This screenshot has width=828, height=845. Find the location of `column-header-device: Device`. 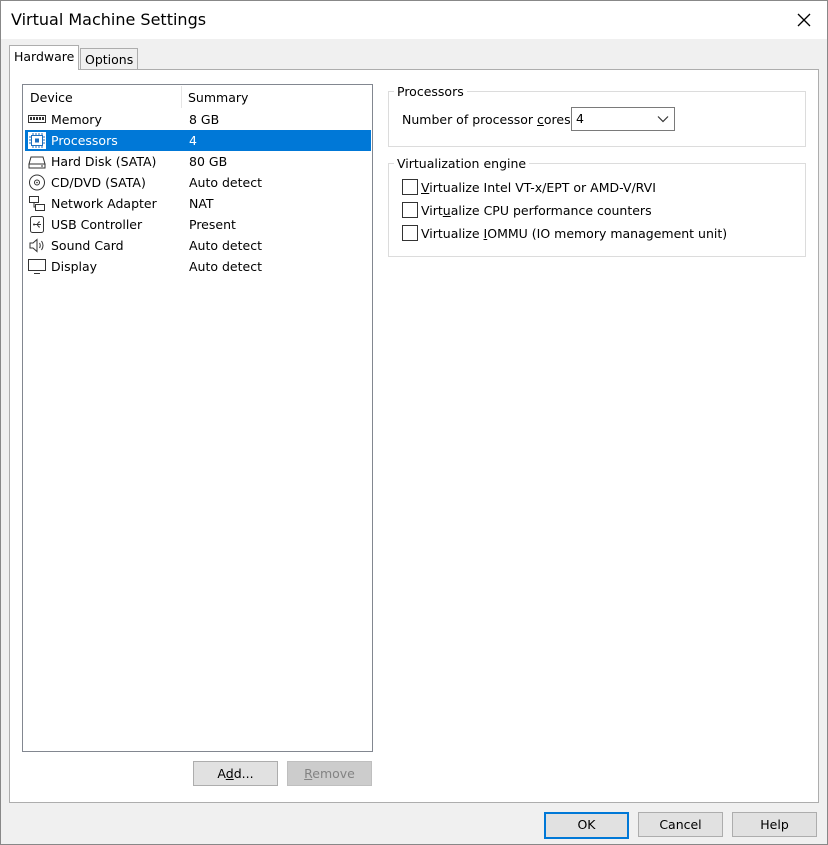

column-header-device: Device is located at coordinates (51, 97).